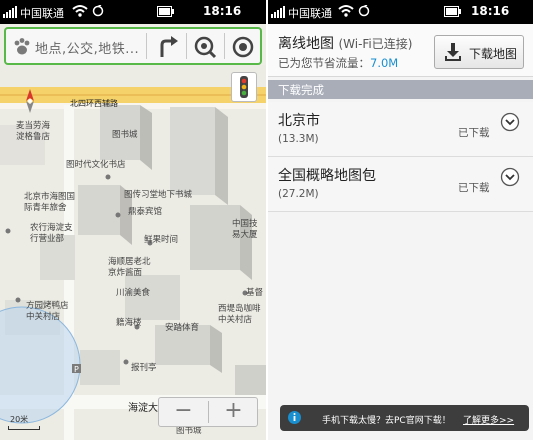 The height and width of the screenshot is (440, 533). Describe the element at coordinates (243, 47) in the screenshot. I see `my-location-icon` at that location.